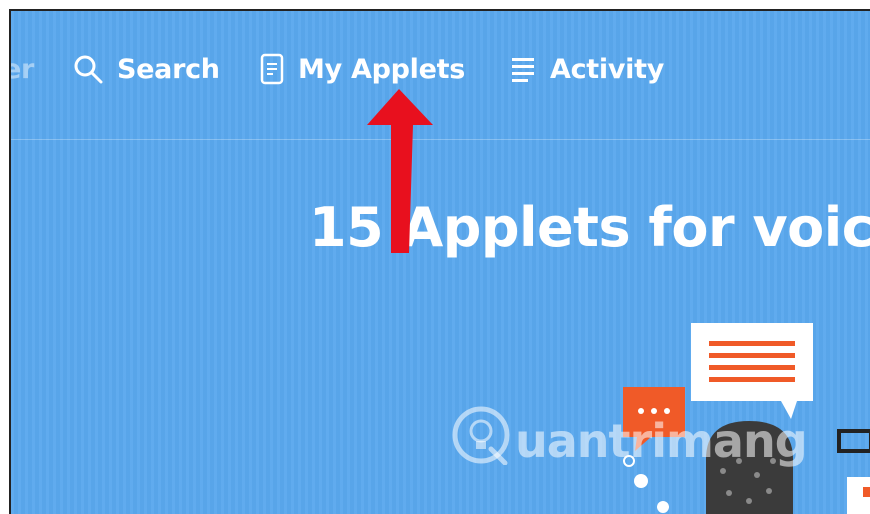  Describe the element at coordinates (400, 171) in the screenshot. I see `red-arrow-annotation` at that location.